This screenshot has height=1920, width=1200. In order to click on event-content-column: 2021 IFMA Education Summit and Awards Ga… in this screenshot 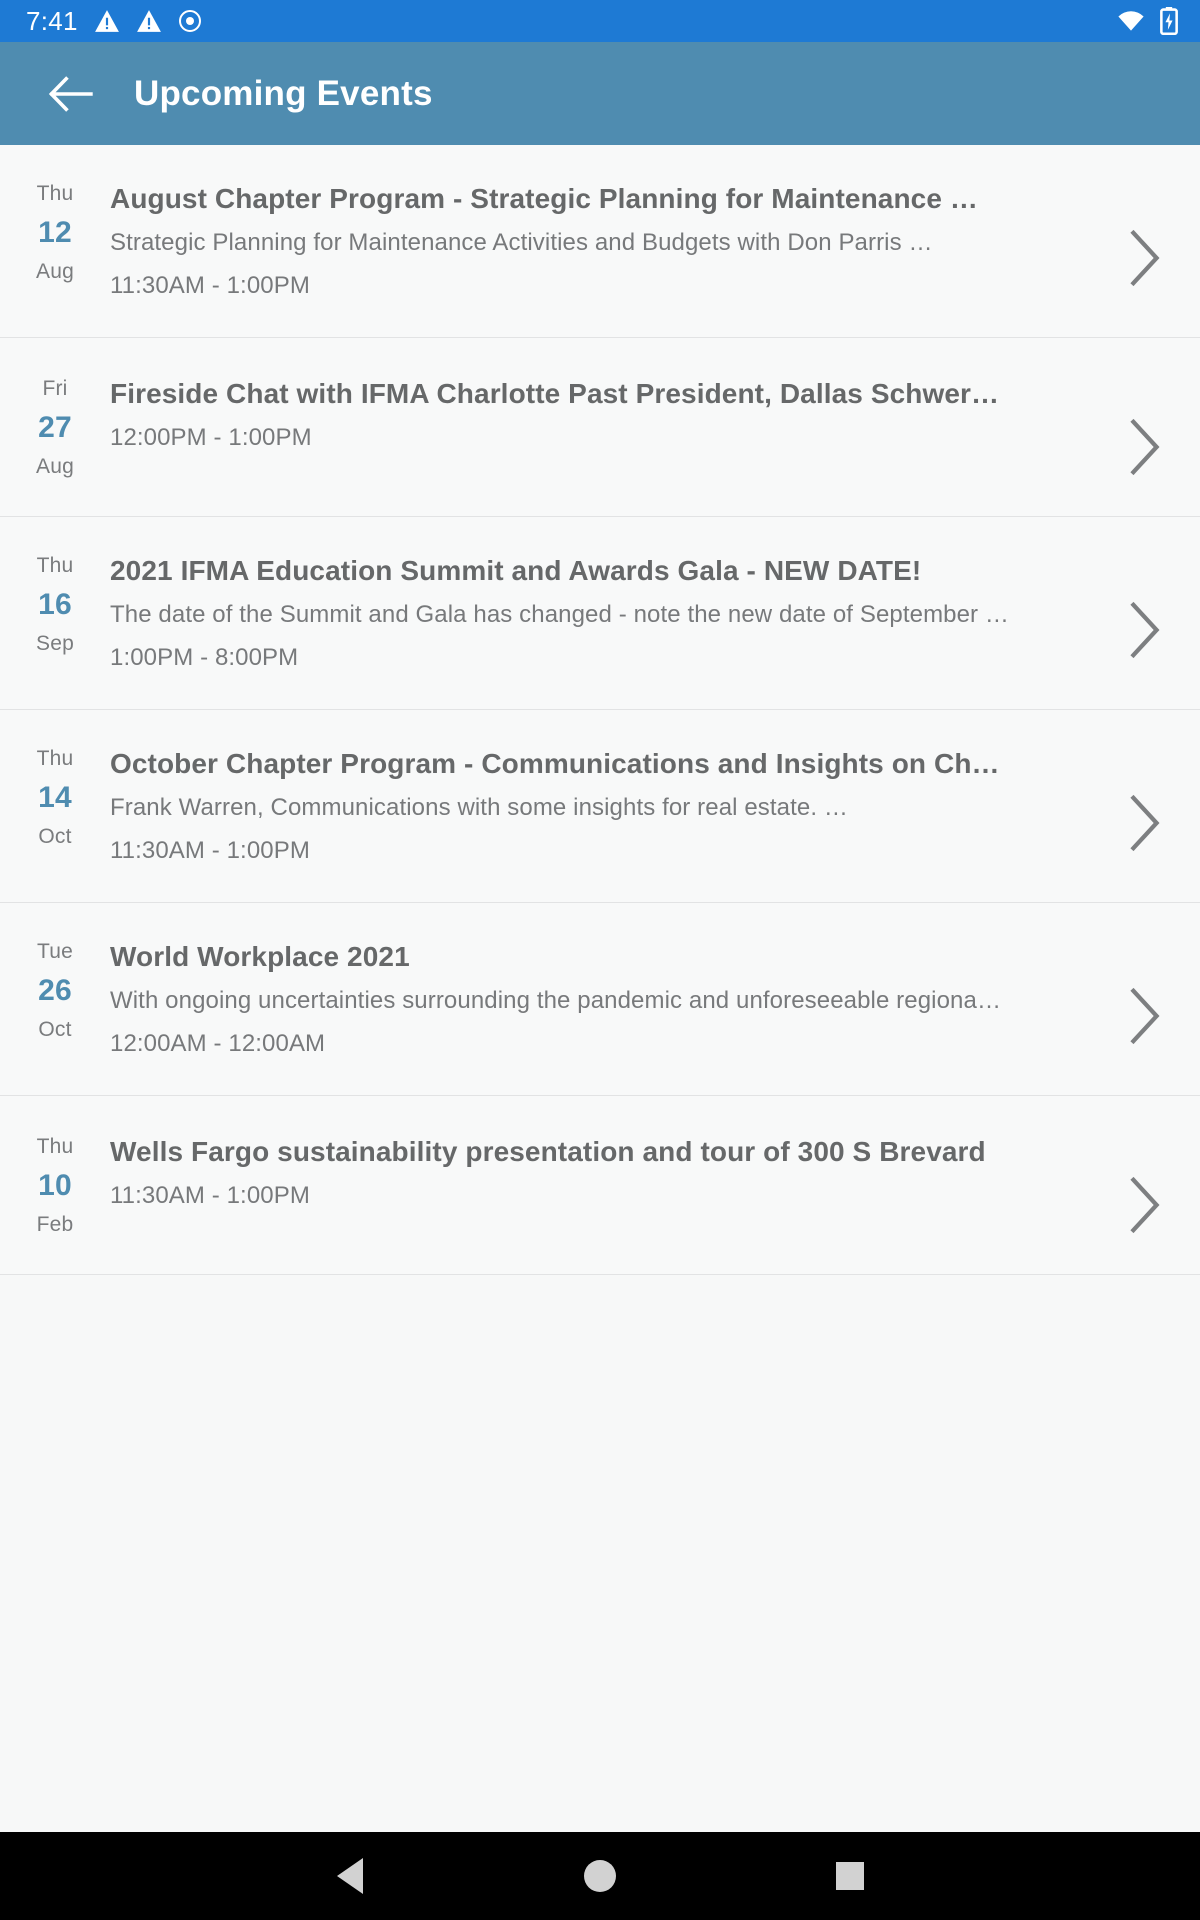, I will do `click(600, 614)`.